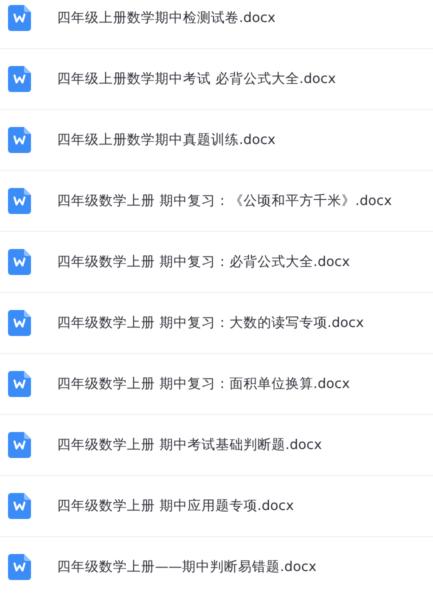  I want to click on file-name: 四年级数学上册 期中复习：必背公式大全.docx, so click(203, 262).